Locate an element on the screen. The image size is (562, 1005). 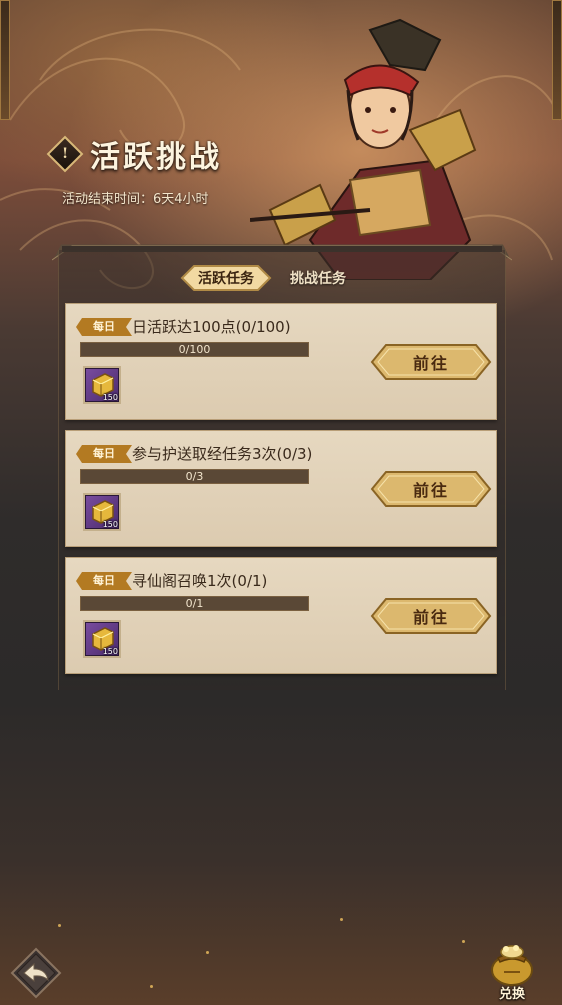
task-title: 寻仙阁召唤1次(0/1) is located at coordinates (200, 581).